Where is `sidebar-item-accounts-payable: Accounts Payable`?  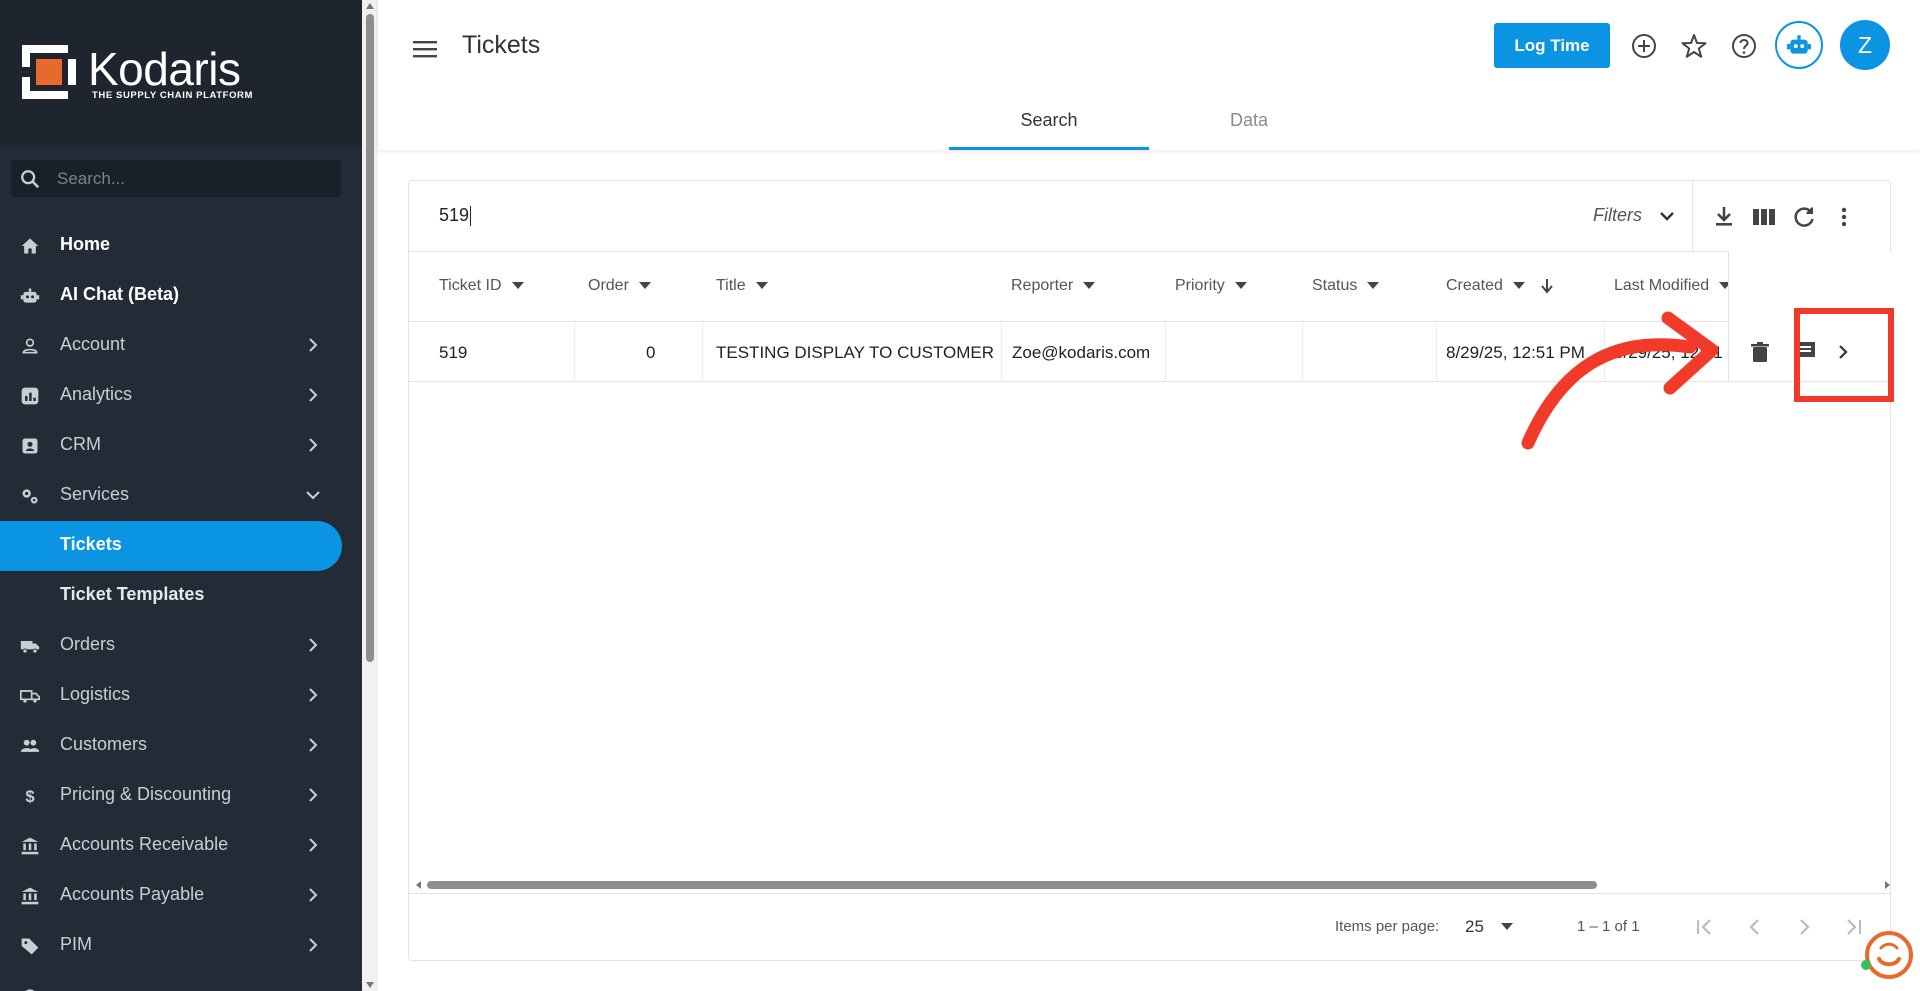
sidebar-item-accounts-payable: Accounts Payable is located at coordinates (171, 896).